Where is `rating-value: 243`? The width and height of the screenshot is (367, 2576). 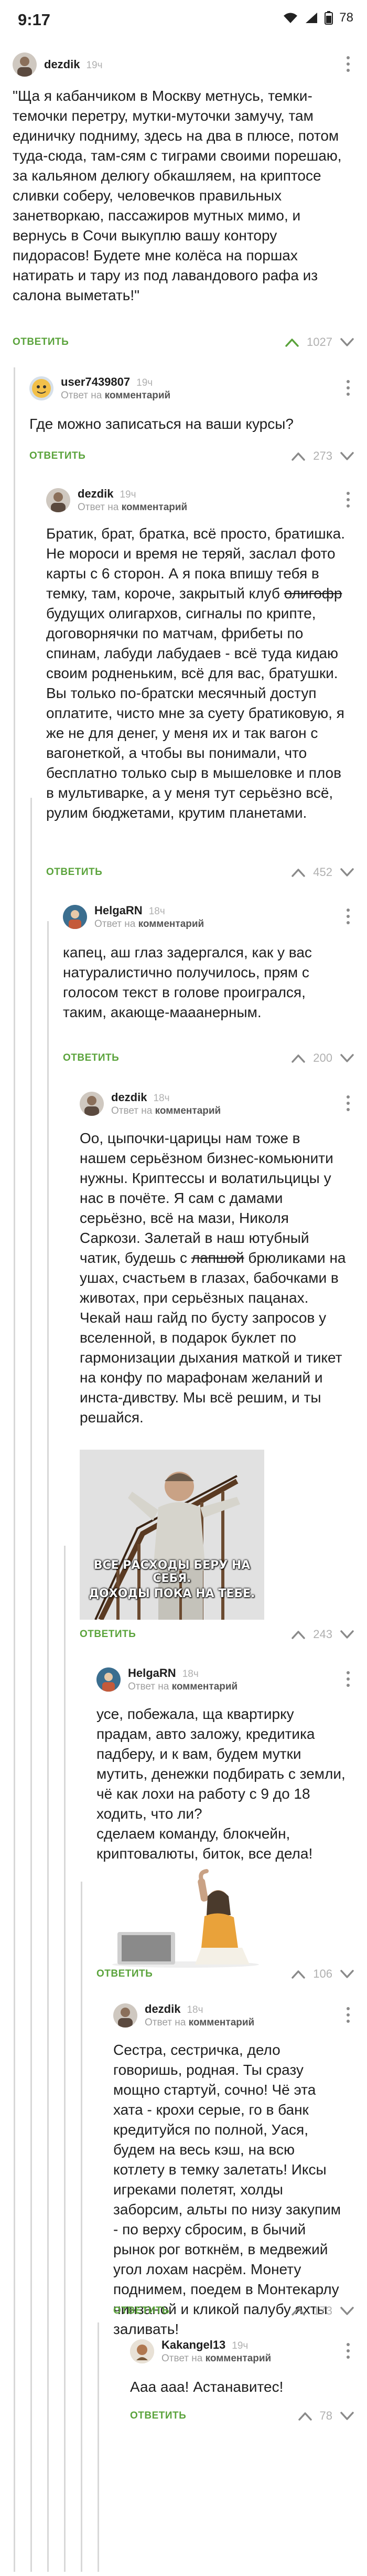
rating-value: 243 is located at coordinates (322, 1634).